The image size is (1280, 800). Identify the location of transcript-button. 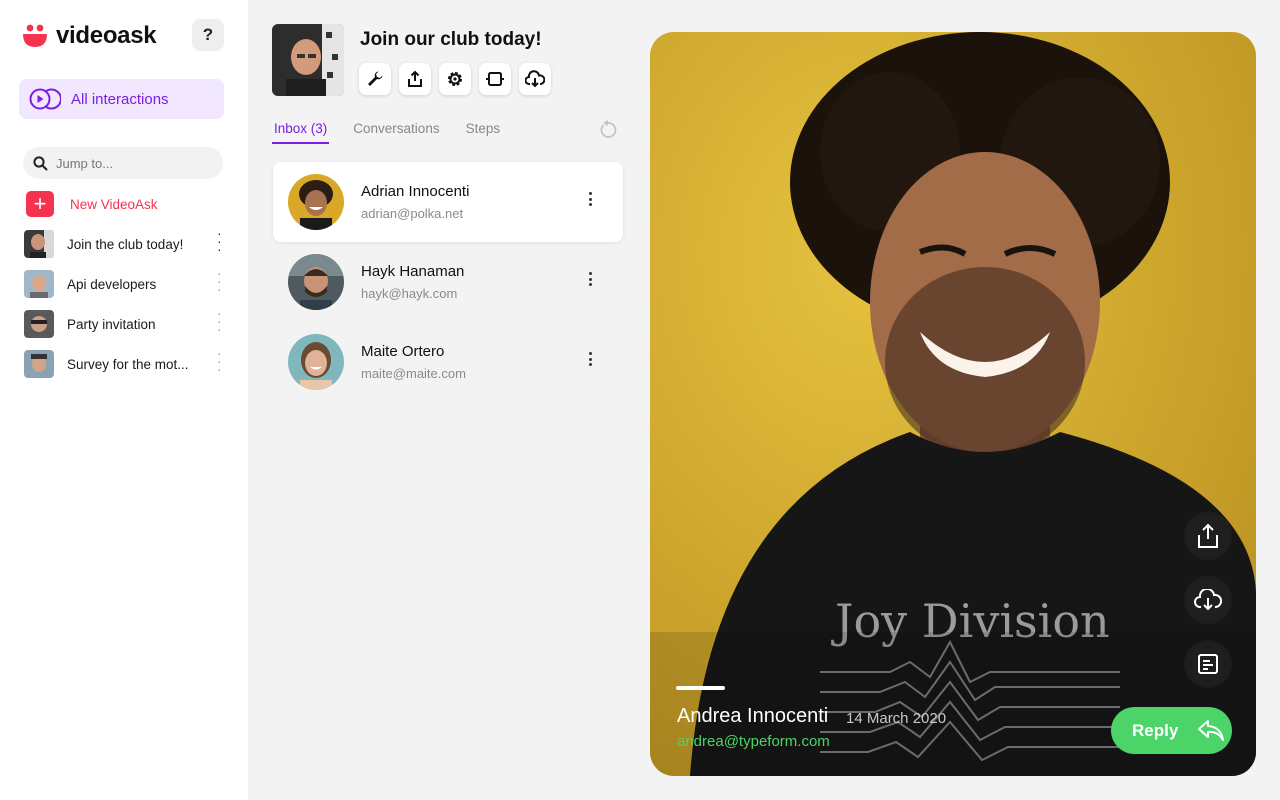
(1208, 664).